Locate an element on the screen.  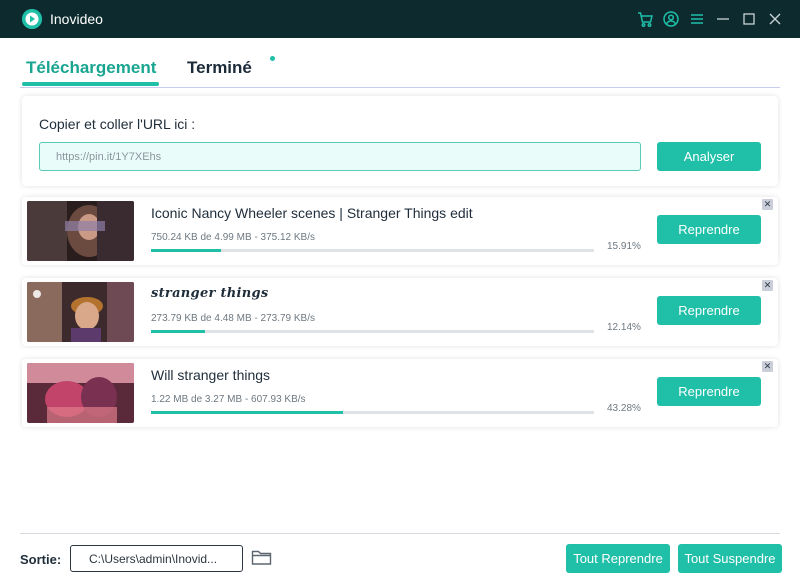
cart-icon is located at coordinates (645, 19).